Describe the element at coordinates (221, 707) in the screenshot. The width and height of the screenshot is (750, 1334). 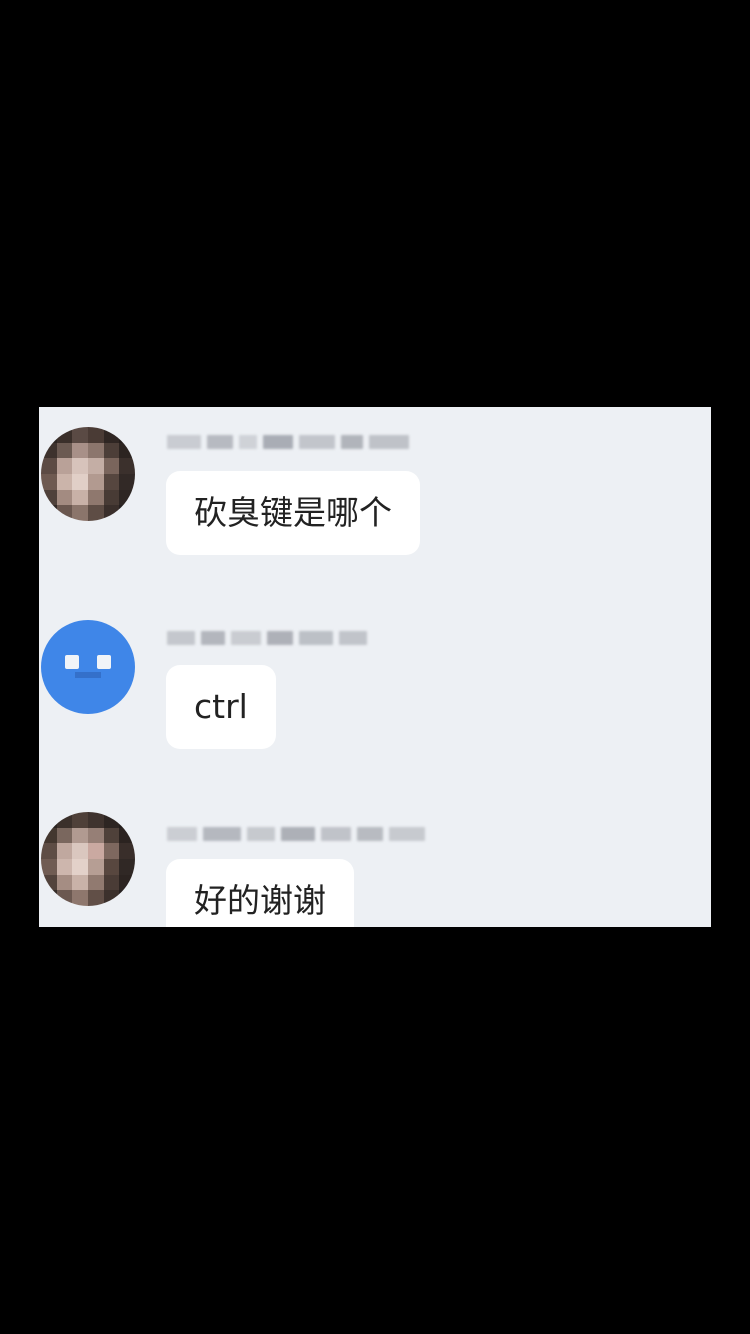
I see `message-bubble: ctrl` at that location.